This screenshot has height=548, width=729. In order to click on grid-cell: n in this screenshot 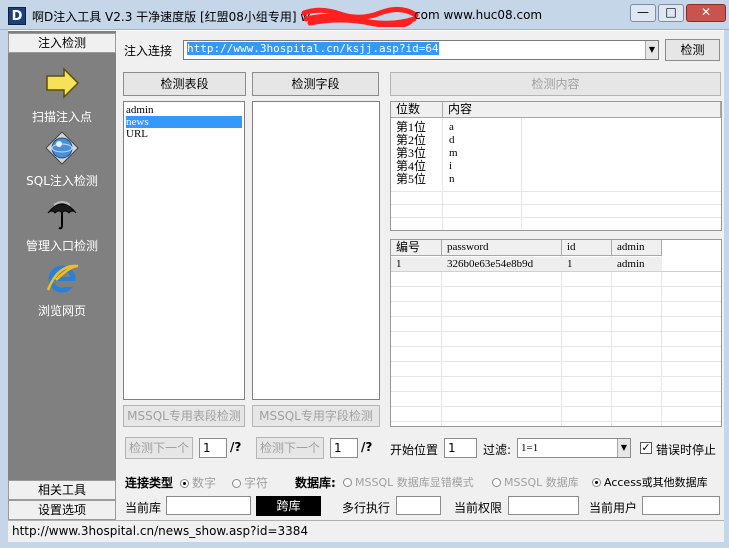, I will do `click(452, 179)`.